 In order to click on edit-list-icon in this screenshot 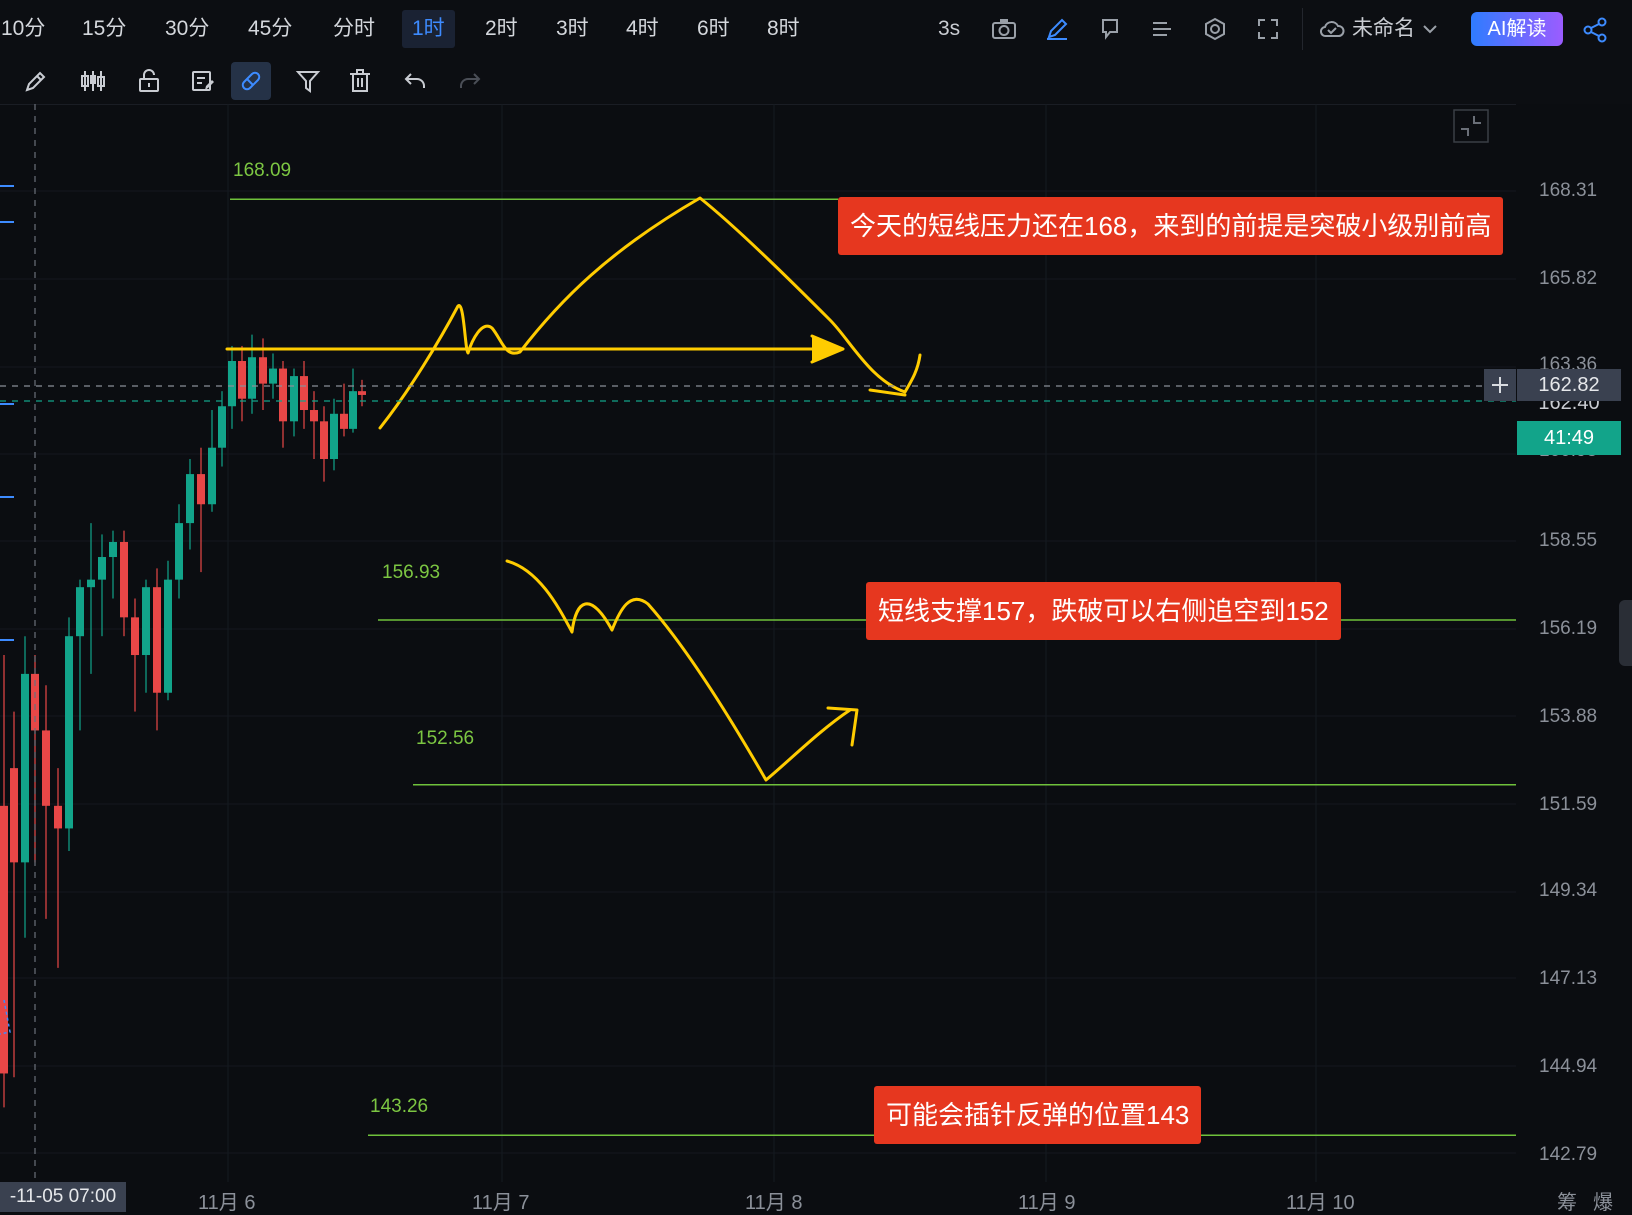, I will do `click(203, 81)`.